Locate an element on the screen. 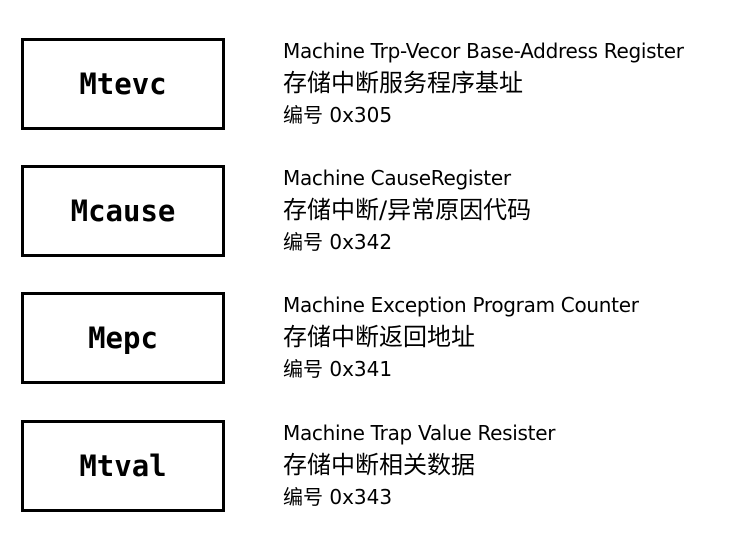 This screenshot has width=748, height=541. register-name: Mepc is located at coordinates (123, 338).